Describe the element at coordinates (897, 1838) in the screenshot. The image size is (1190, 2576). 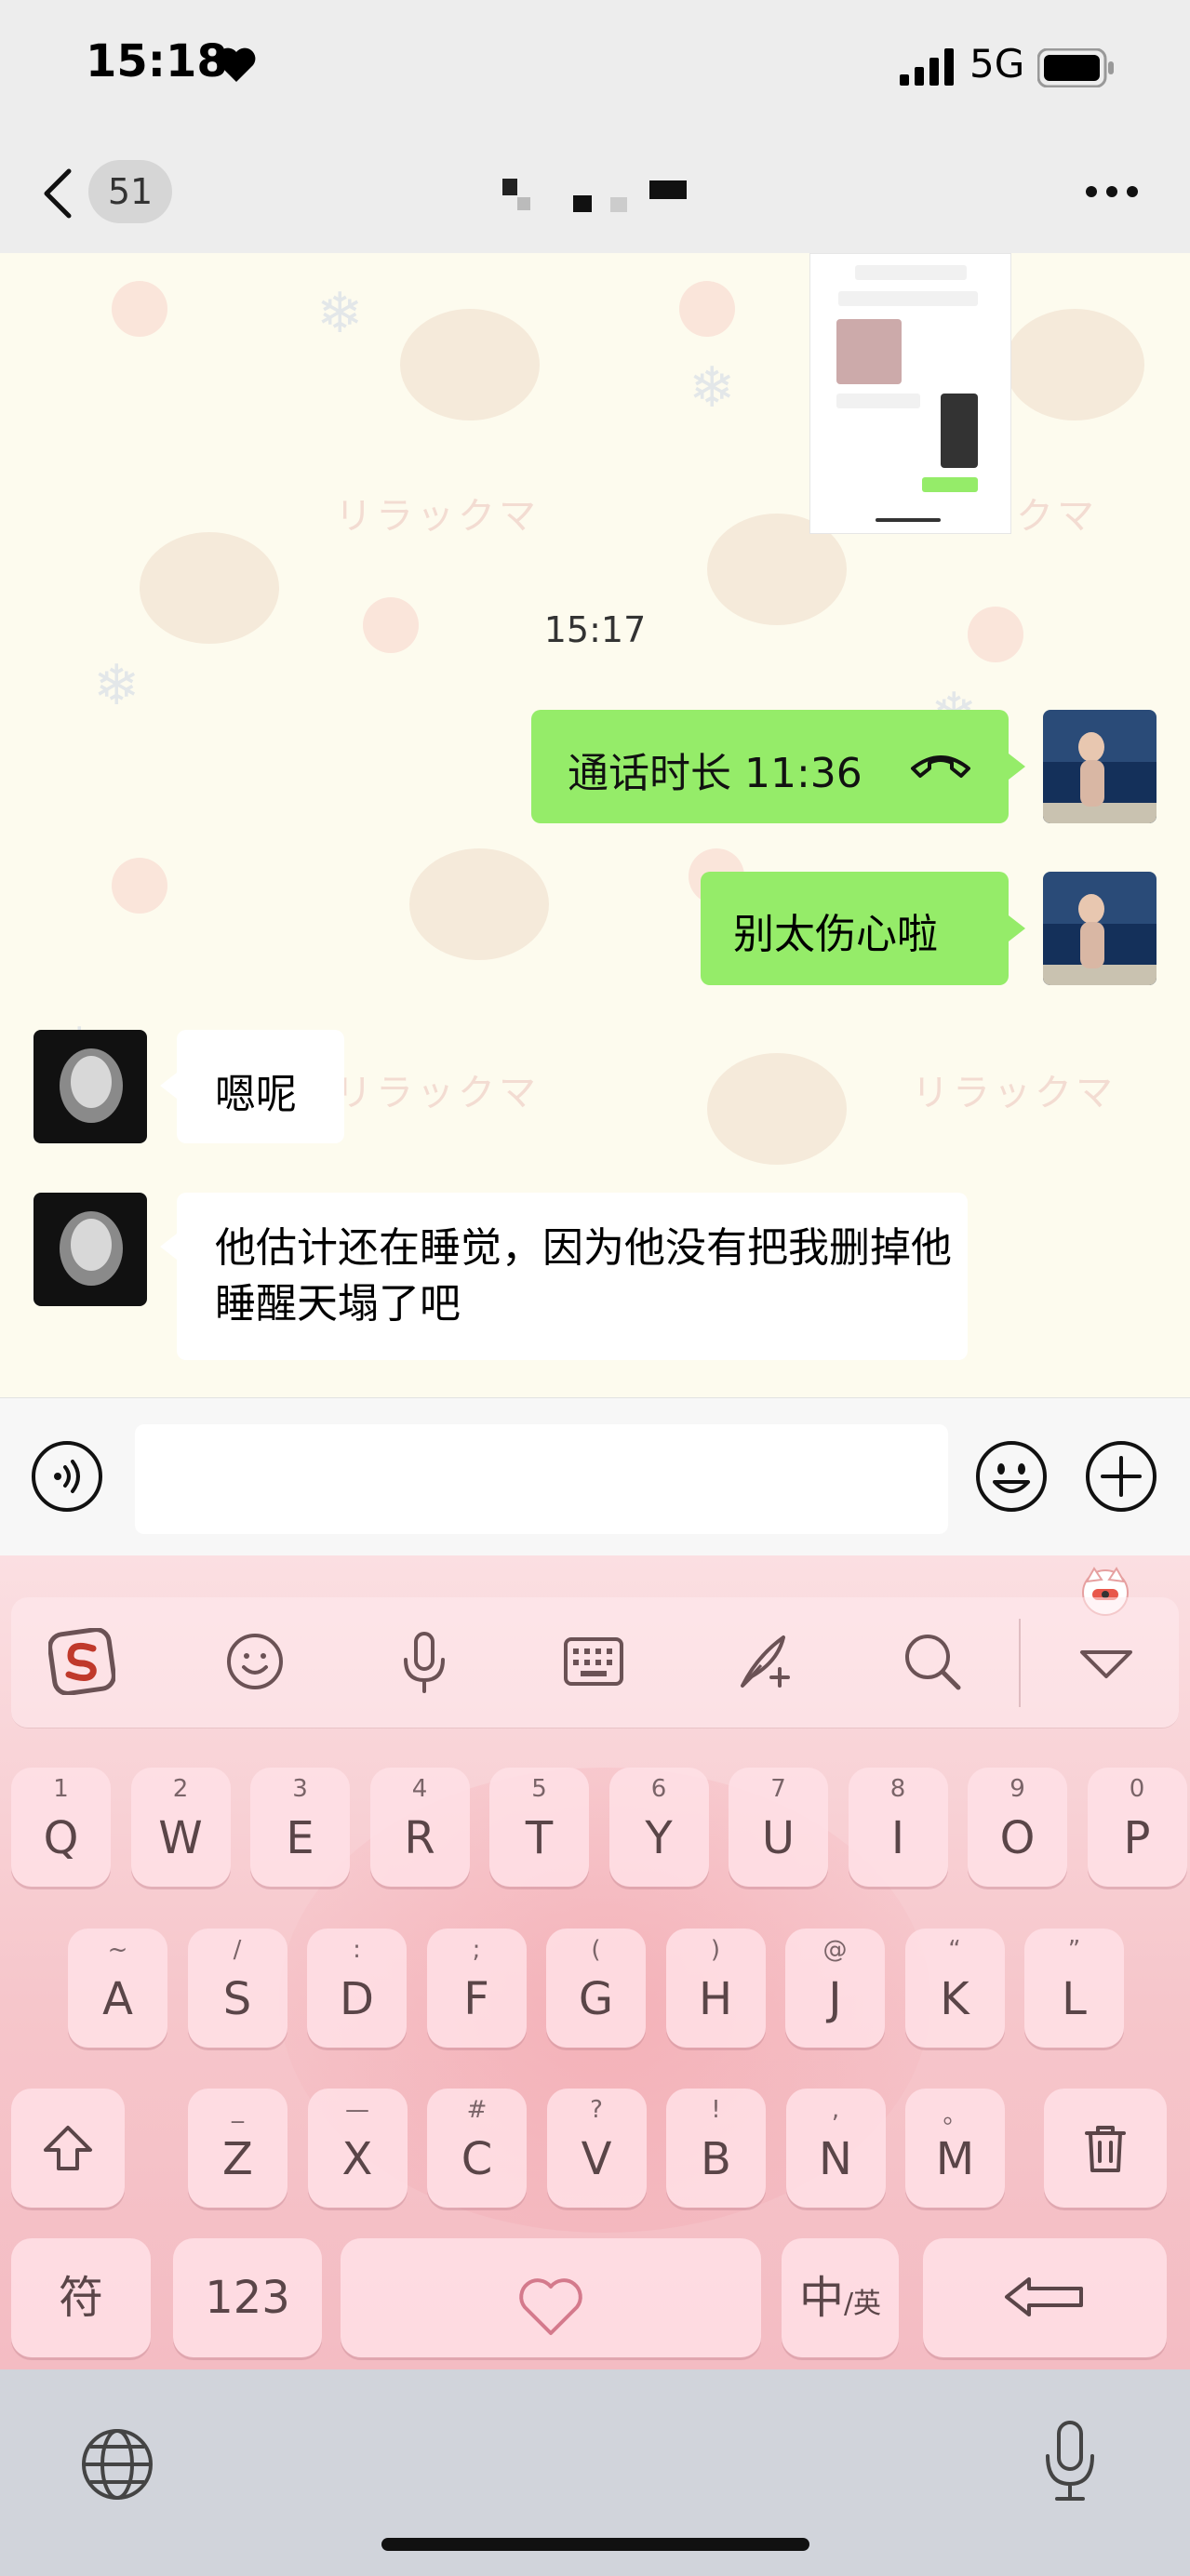
I see `key-label: I` at that location.